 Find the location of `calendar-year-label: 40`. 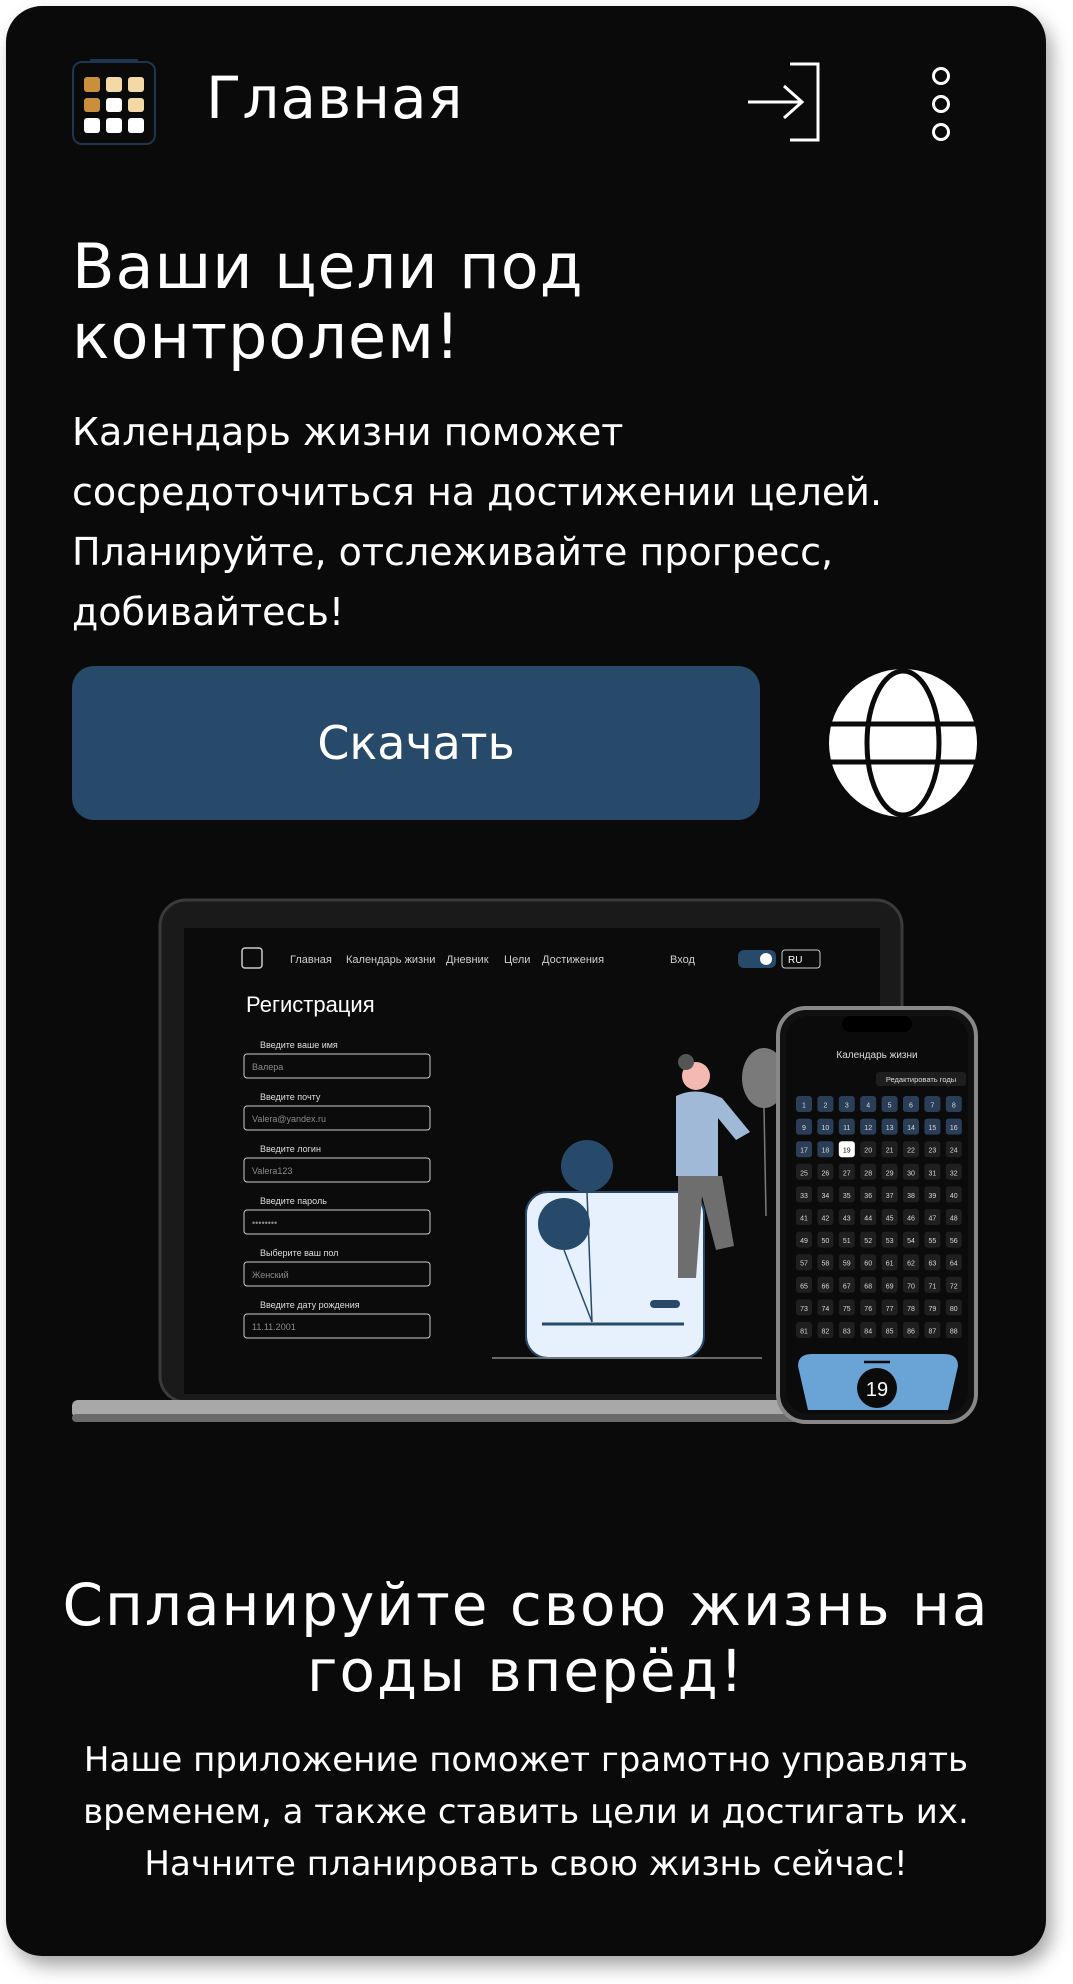

calendar-year-label: 40 is located at coordinates (954, 1196).